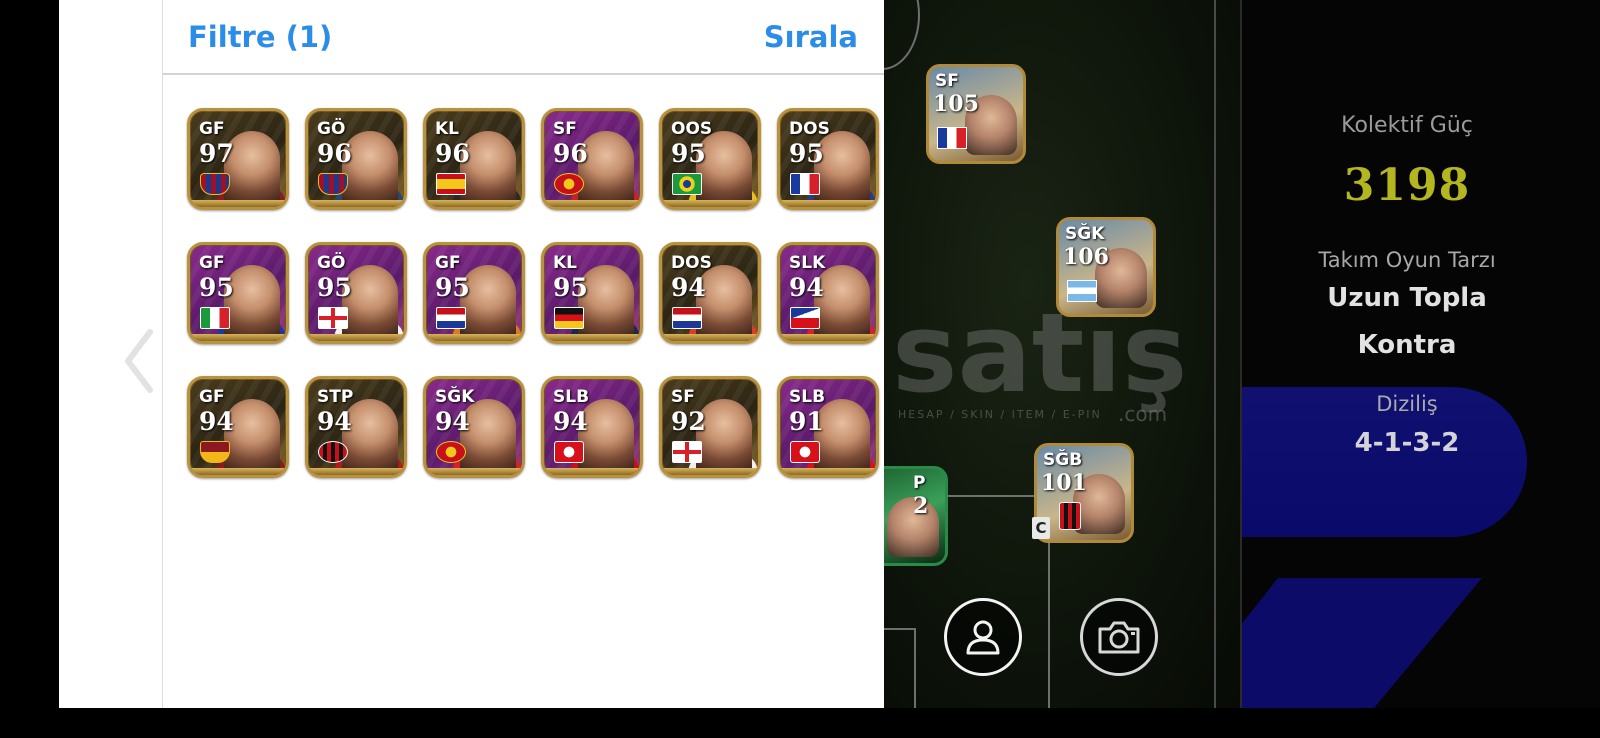 Image resolution: width=1600 pixels, height=738 pixels. What do you see at coordinates (956, 104) in the screenshot?
I see `field-player-rating: 105` at bounding box center [956, 104].